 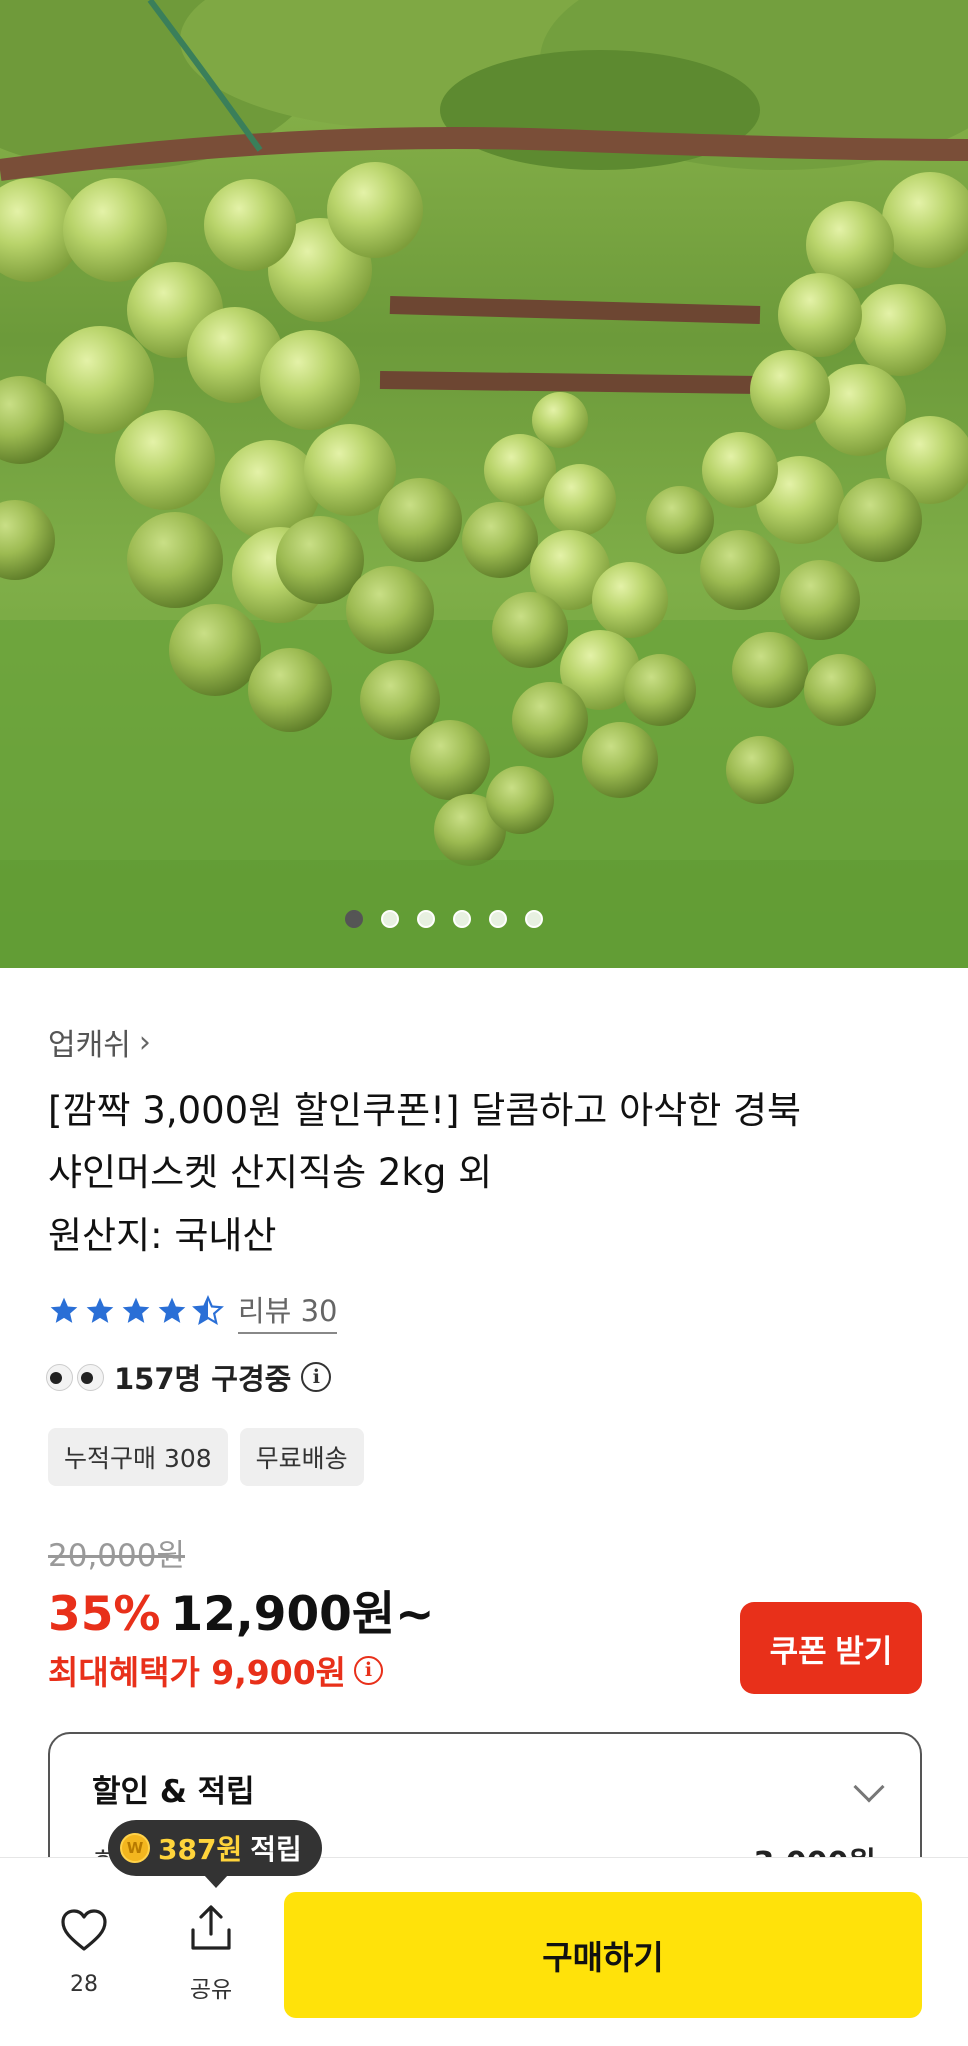 I want to click on seller-link: 업캐쉬 ›, so click(x=99, y=1042).